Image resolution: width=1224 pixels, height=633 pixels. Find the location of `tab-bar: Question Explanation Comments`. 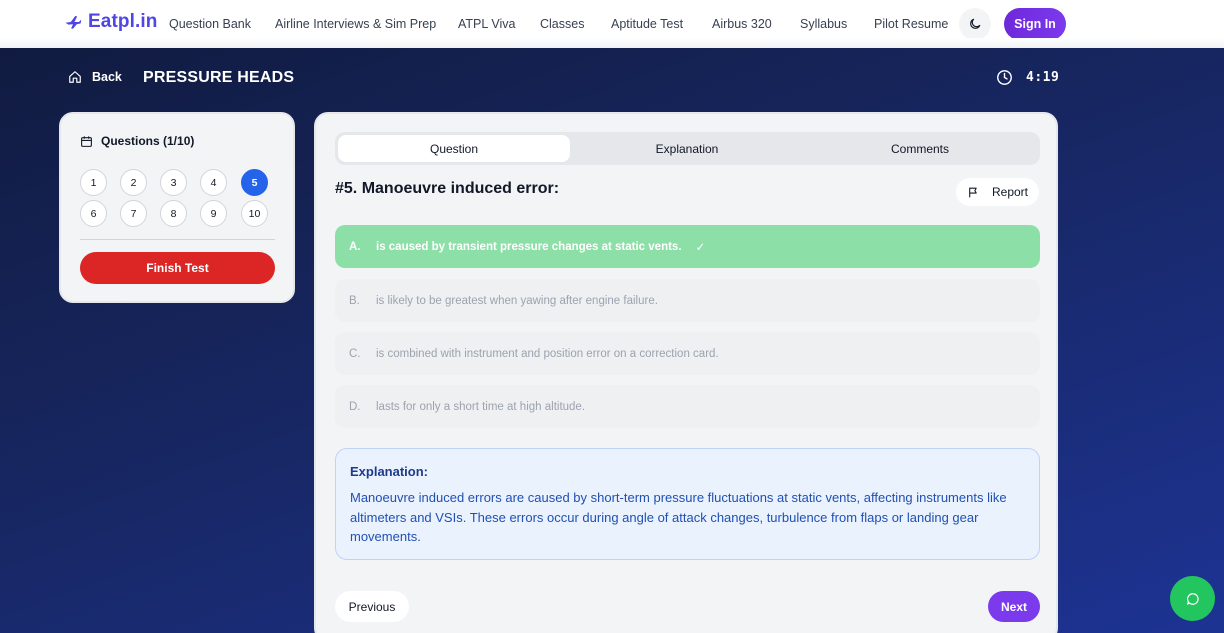

tab-bar: Question Explanation Comments is located at coordinates (687, 148).